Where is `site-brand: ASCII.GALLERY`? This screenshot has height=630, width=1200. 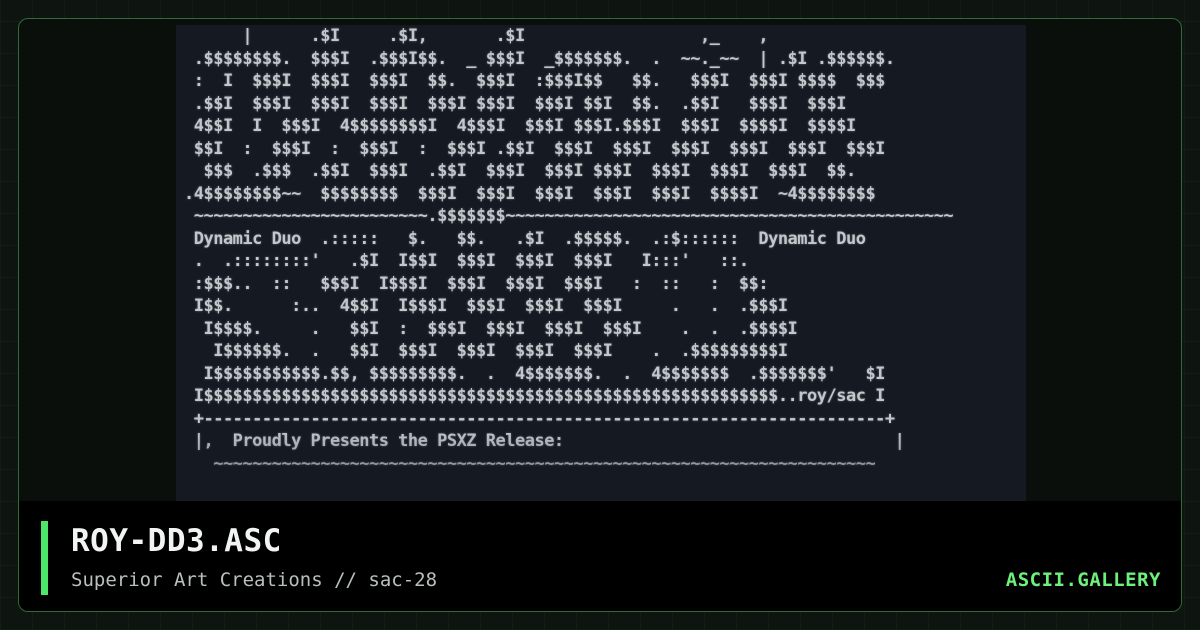 site-brand: ASCII.GALLERY is located at coordinates (1083, 580).